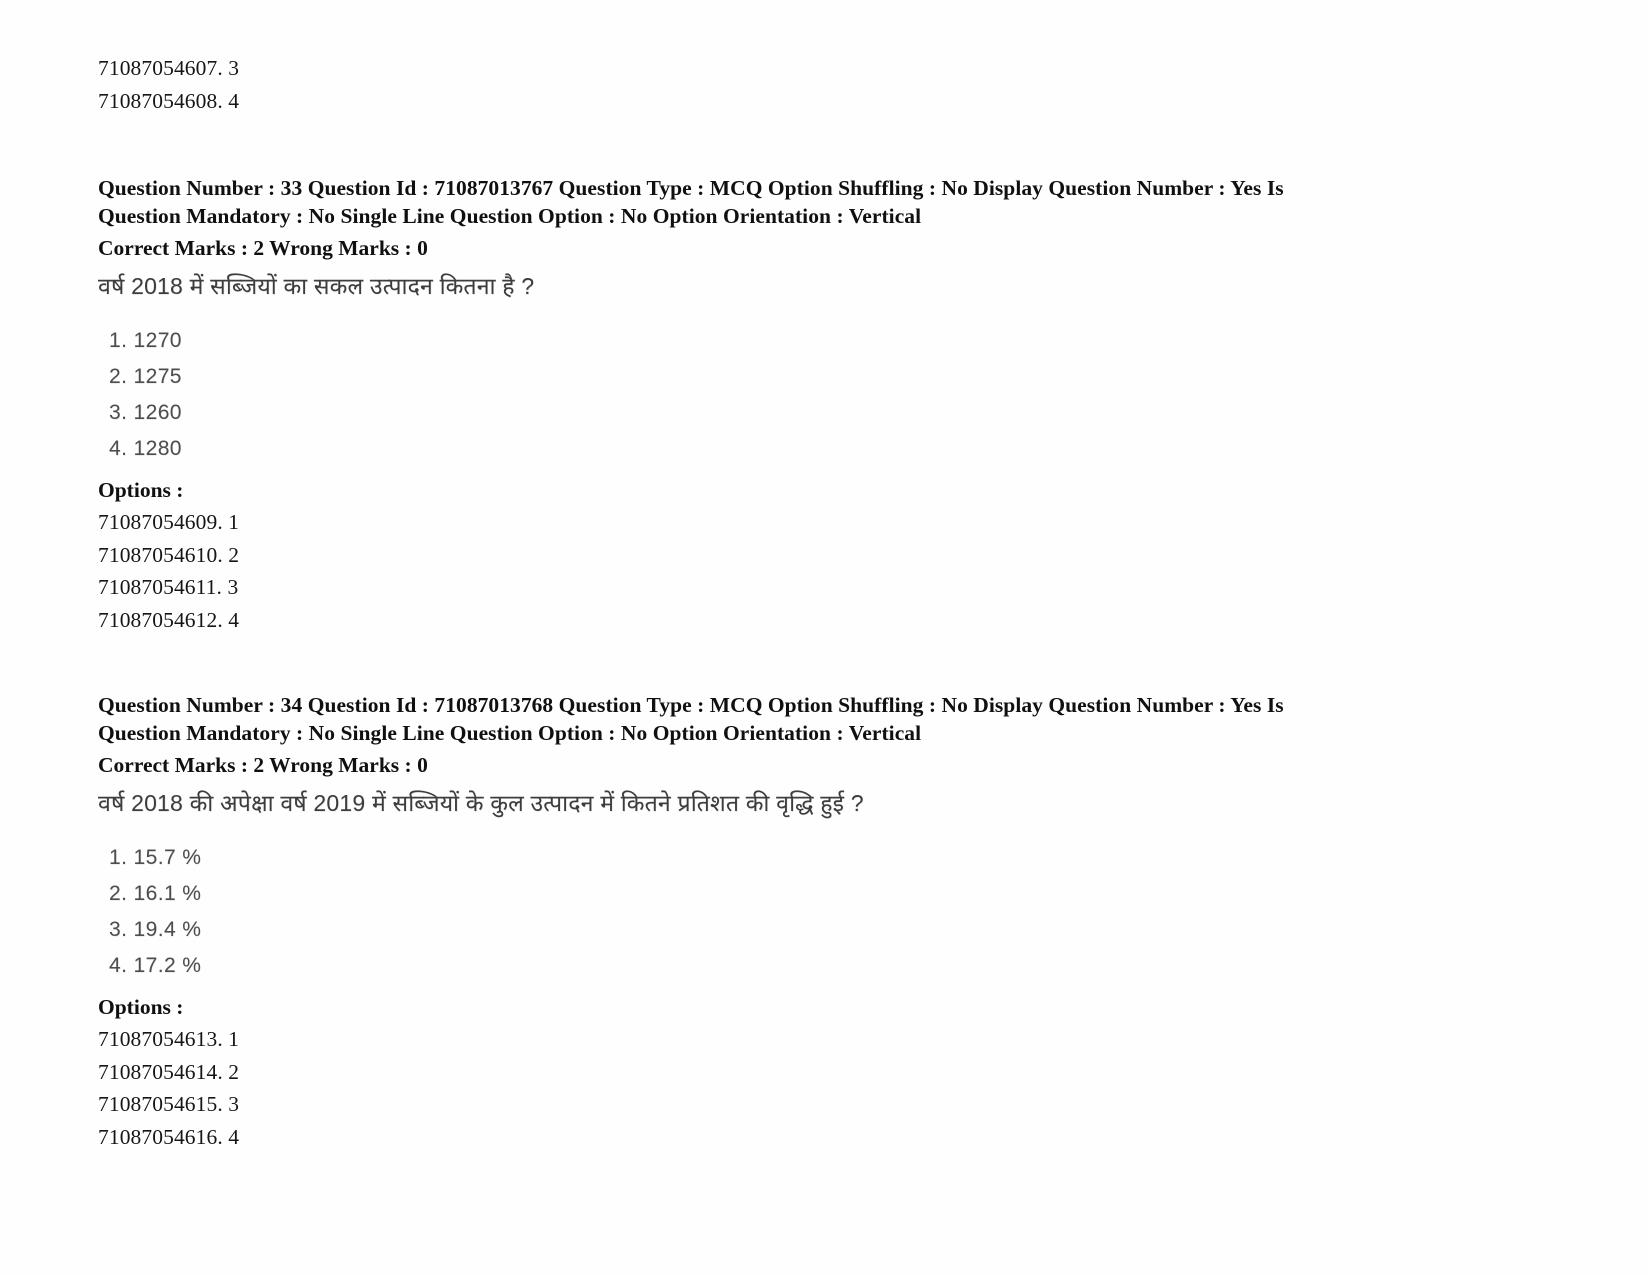 This screenshot has height=1275, width=1650. Describe the element at coordinates (169, 1136) in the screenshot. I see `option-id-line: 71087054616. 4` at that location.